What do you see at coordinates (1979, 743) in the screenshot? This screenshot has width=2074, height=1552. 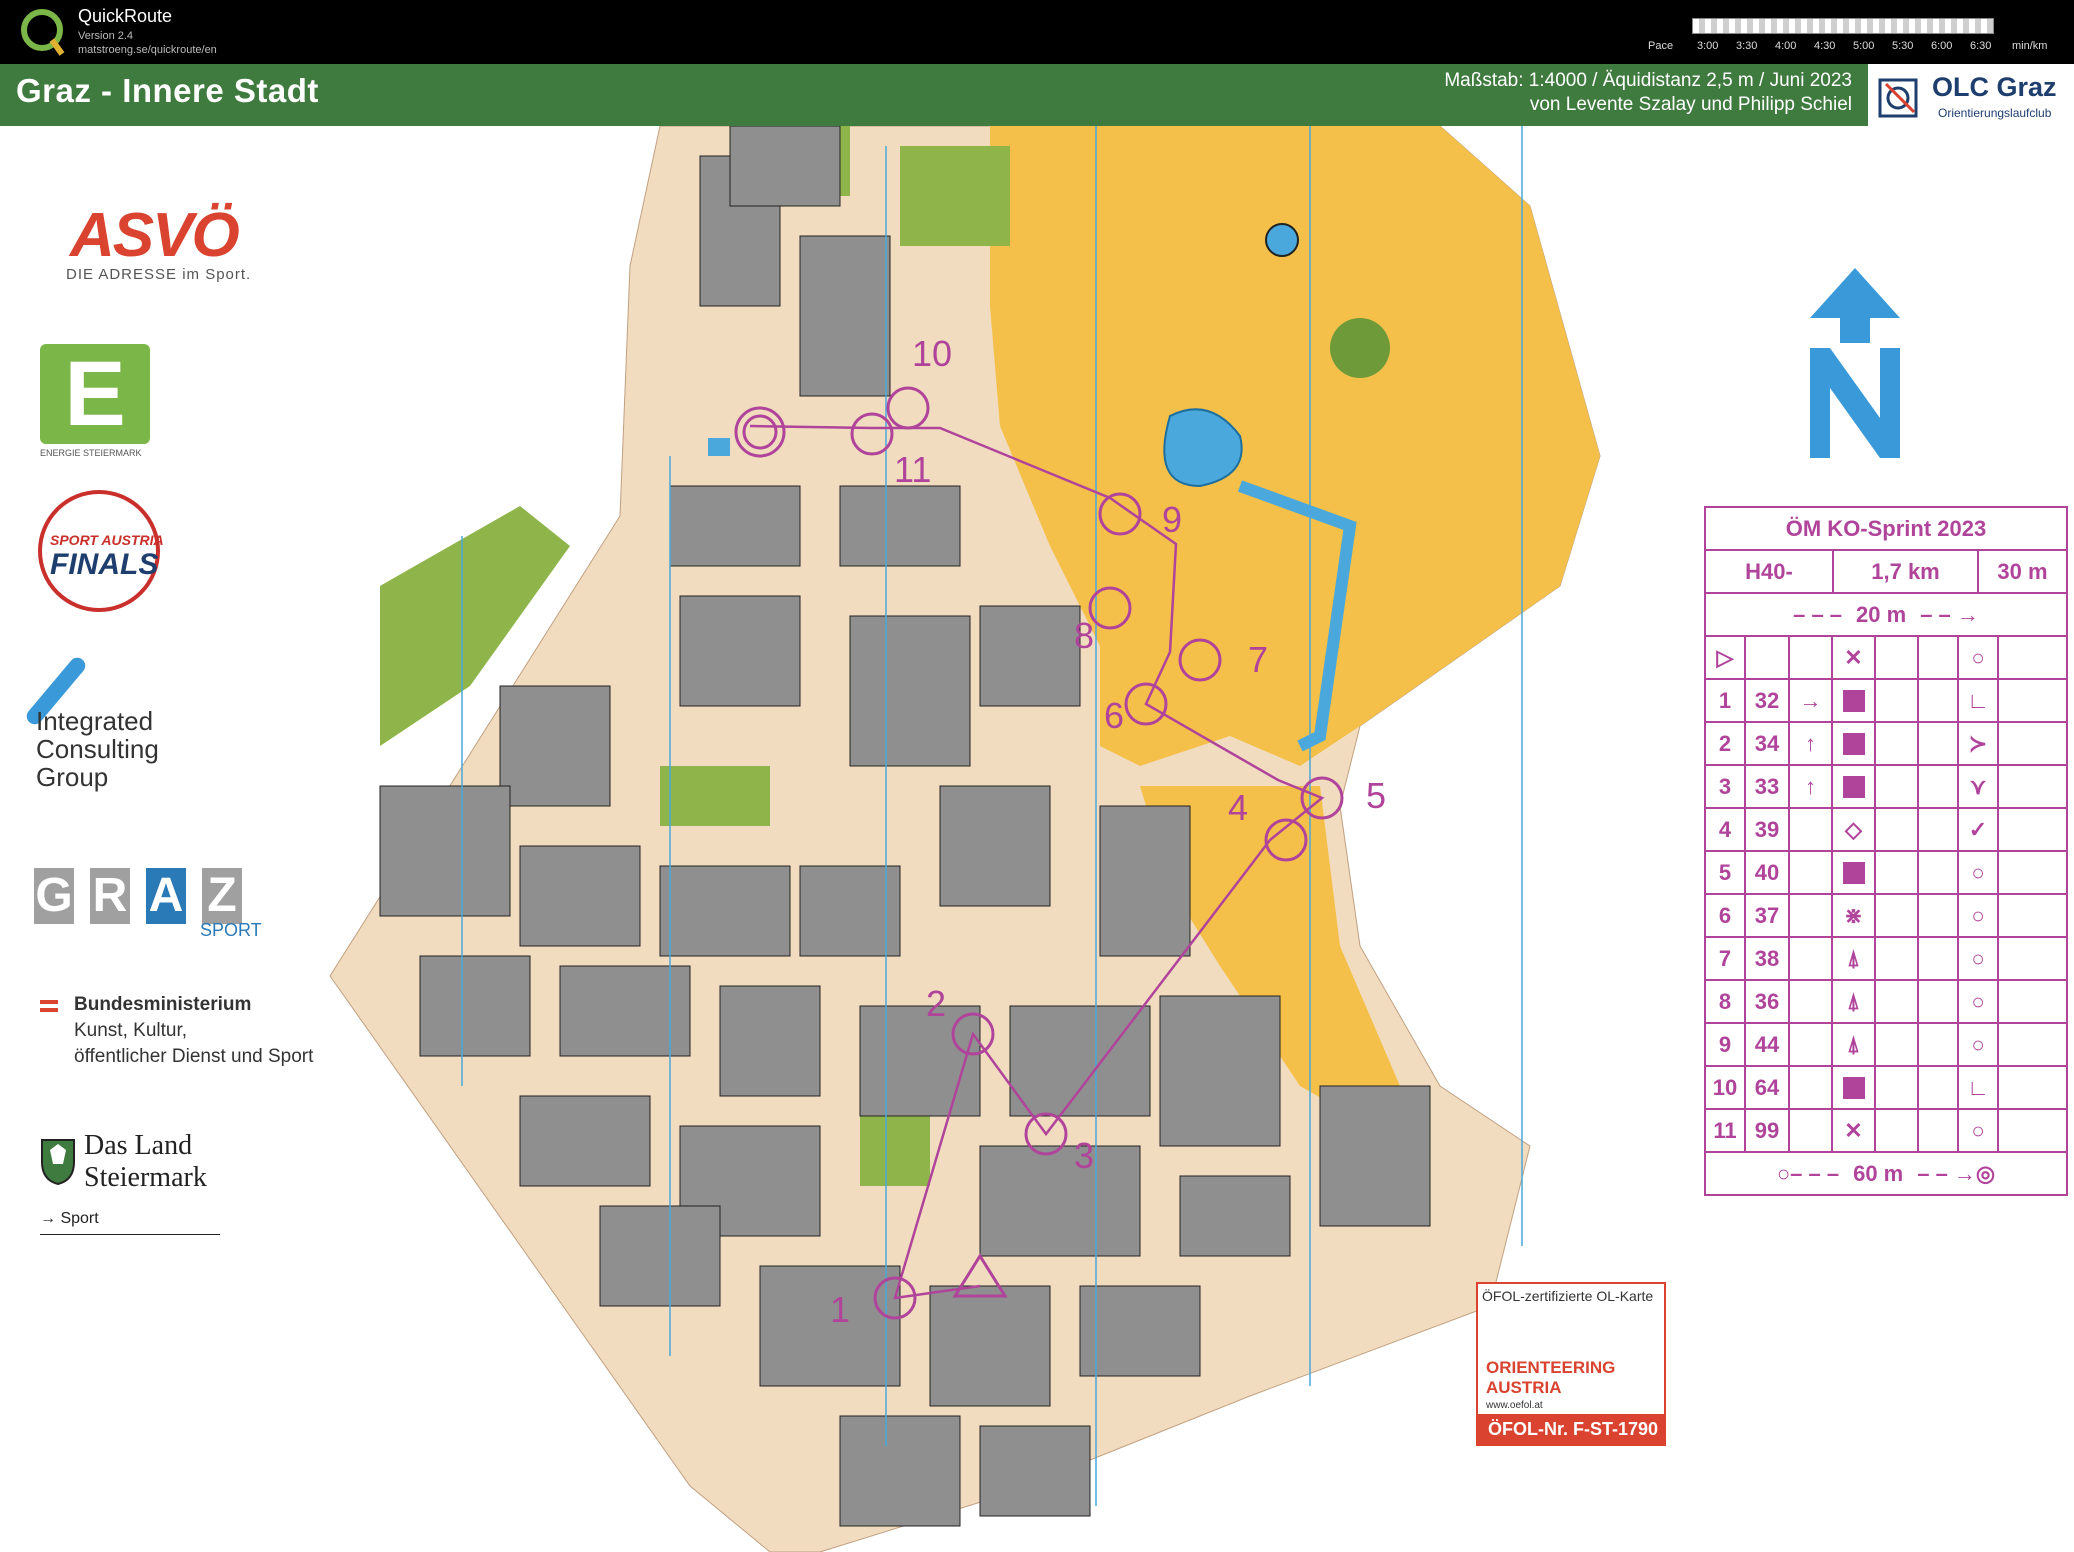 I see `corner-symbol-icon: ≻` at bounding box center [1979, 743].